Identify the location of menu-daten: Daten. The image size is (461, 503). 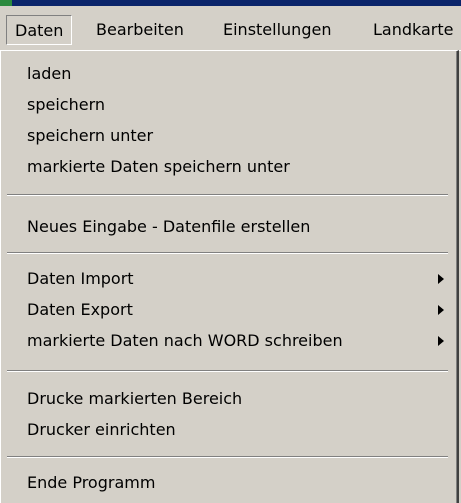
(39, 30).